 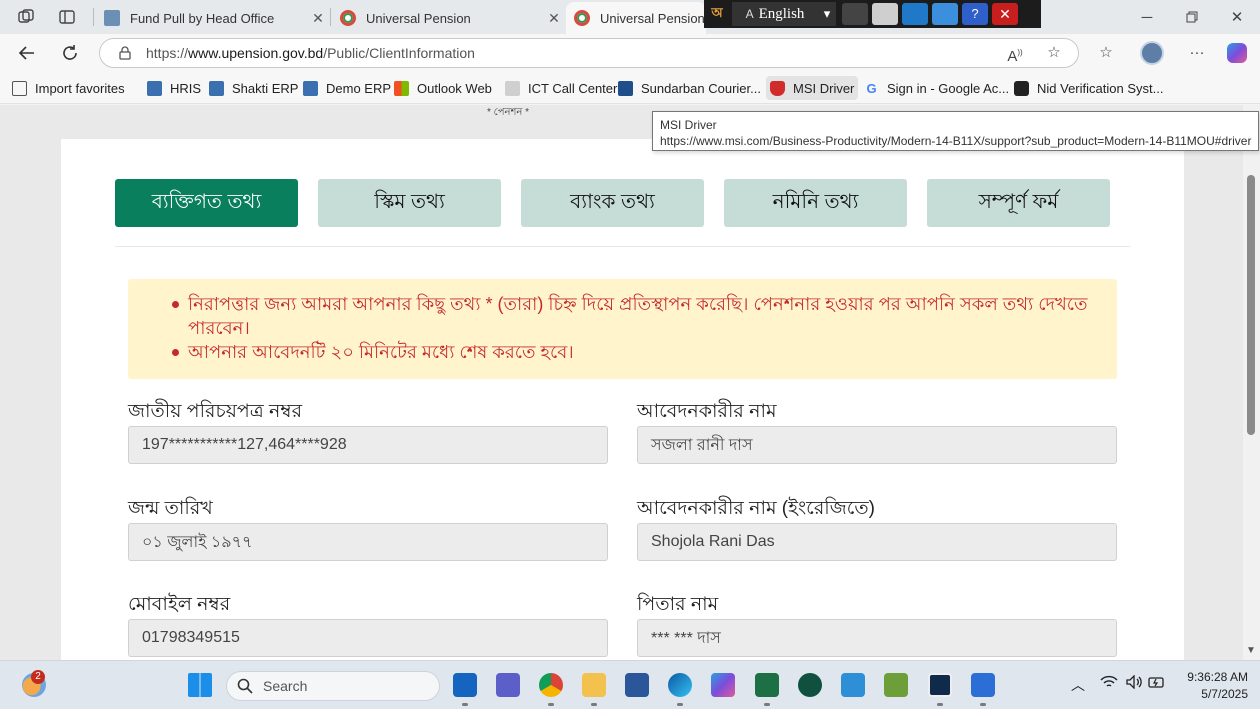 I want to click on windows-logo-icon, so click(x=401, y=88).